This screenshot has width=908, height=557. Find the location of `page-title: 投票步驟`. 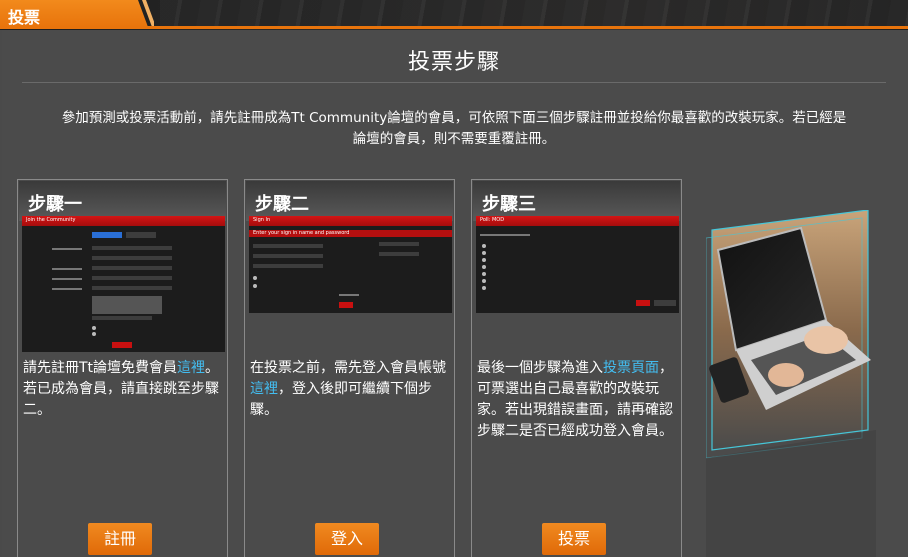

page-title: 投票步驟 is located at coordinates (453, 62).